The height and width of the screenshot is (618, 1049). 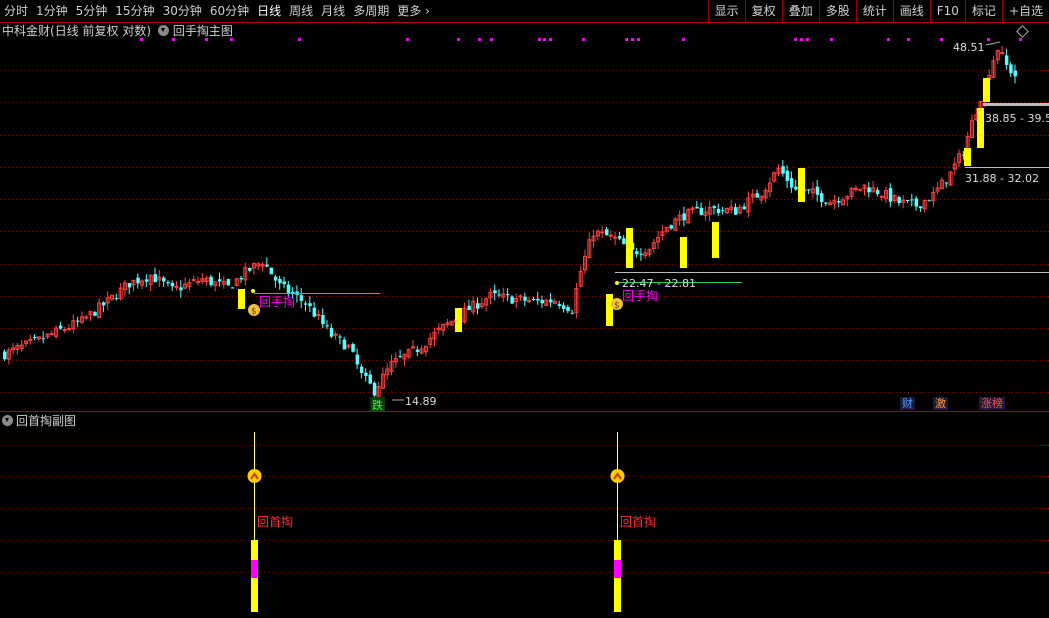 What do you see at coordinates (617, 569) in the screenshot?
I see `sub-bar-mid` at bounding box center [617, 569].